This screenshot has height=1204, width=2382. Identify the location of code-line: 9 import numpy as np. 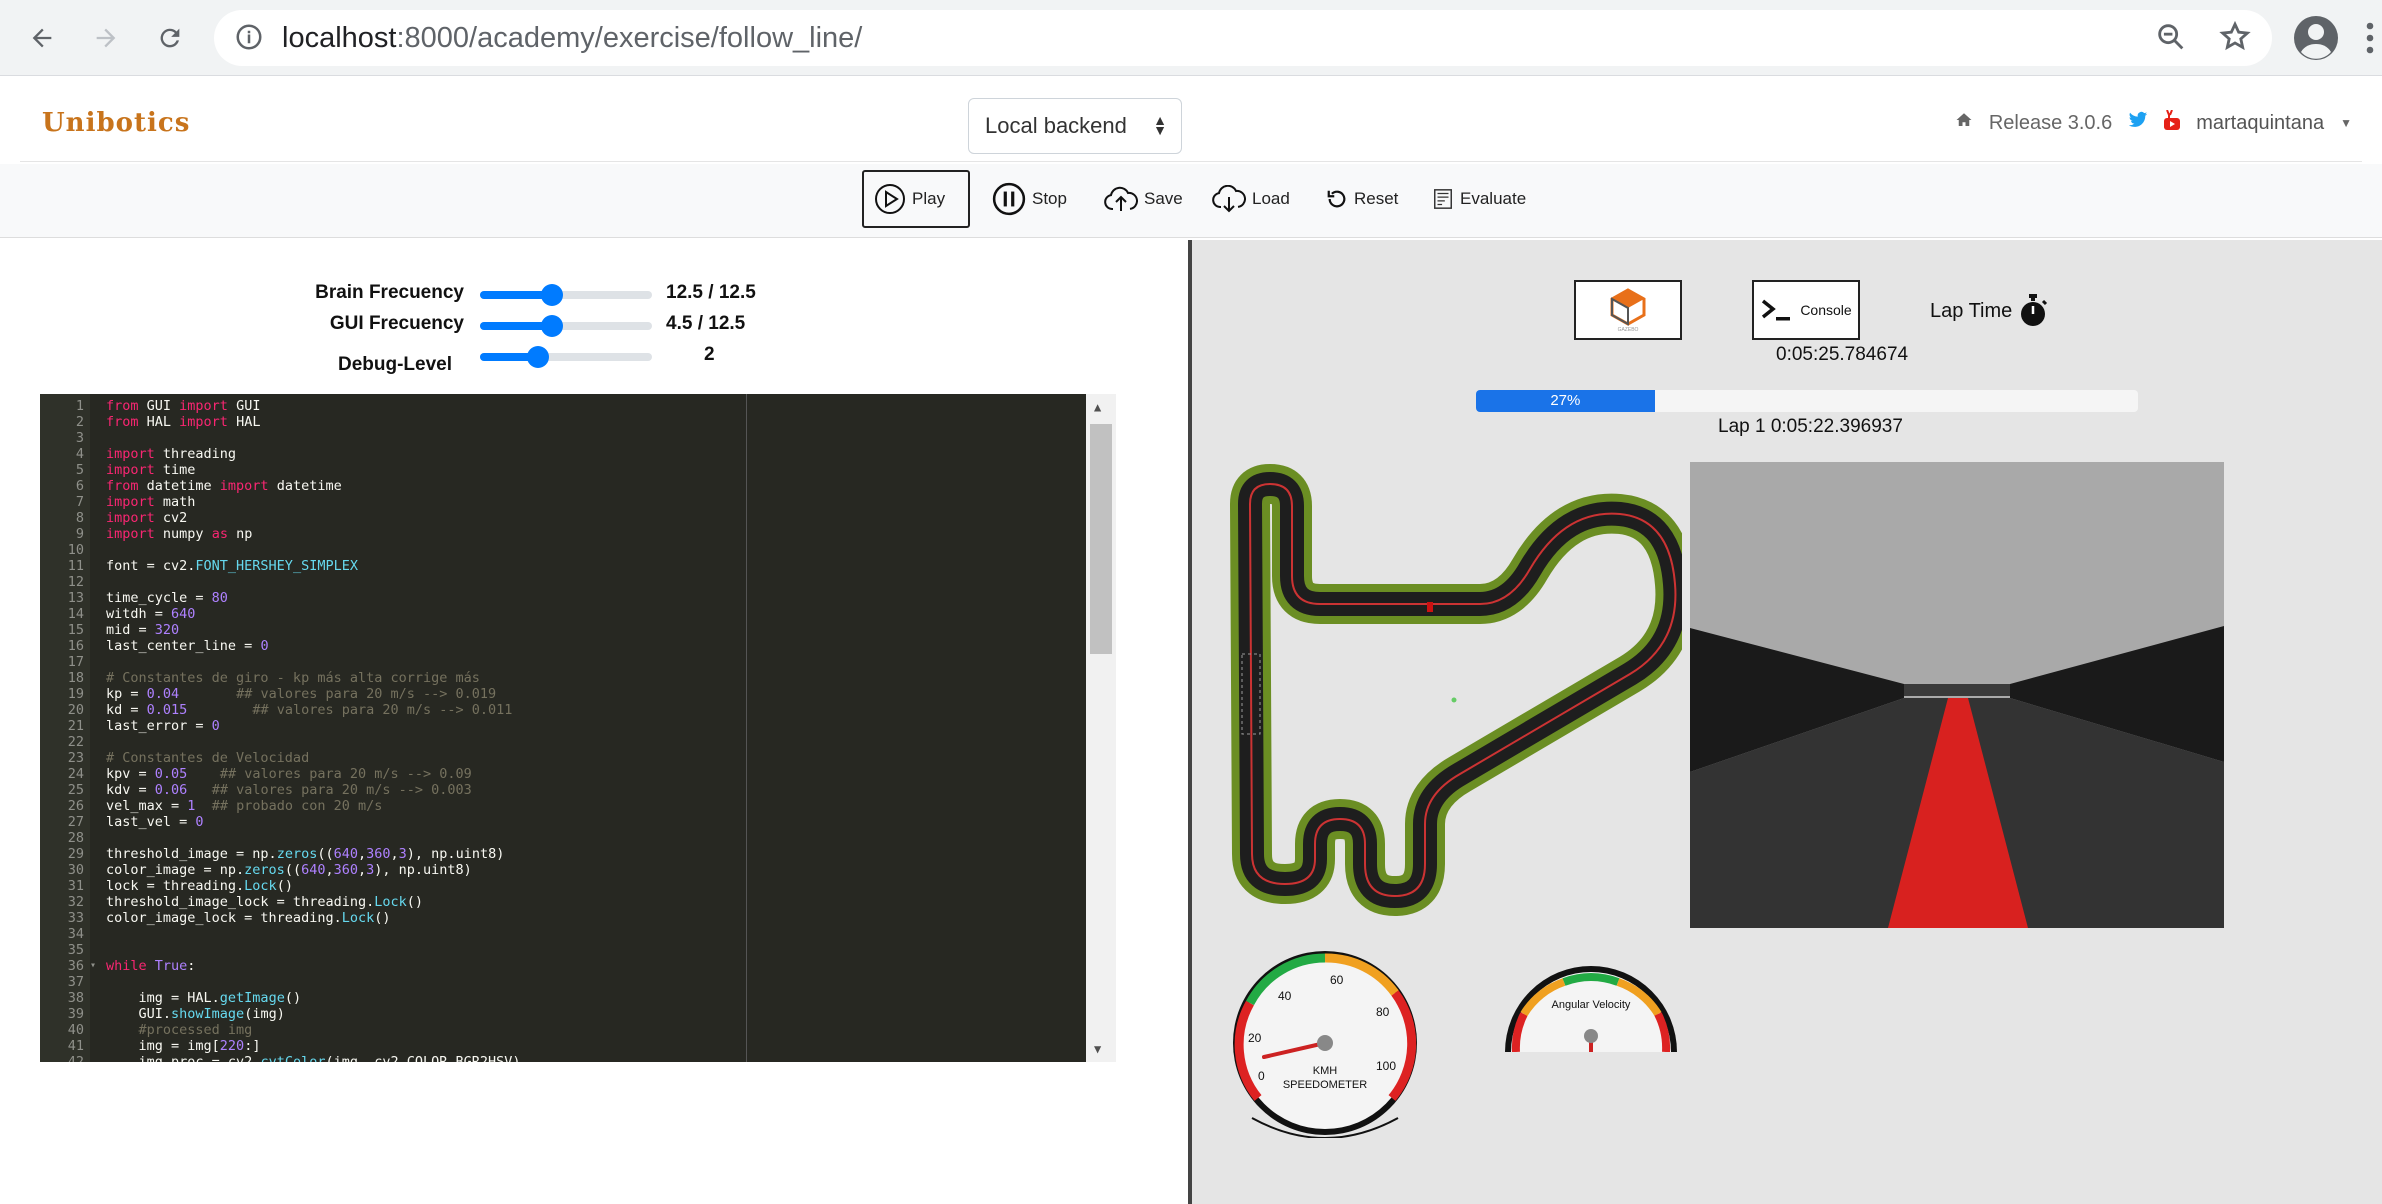
(560, 534).